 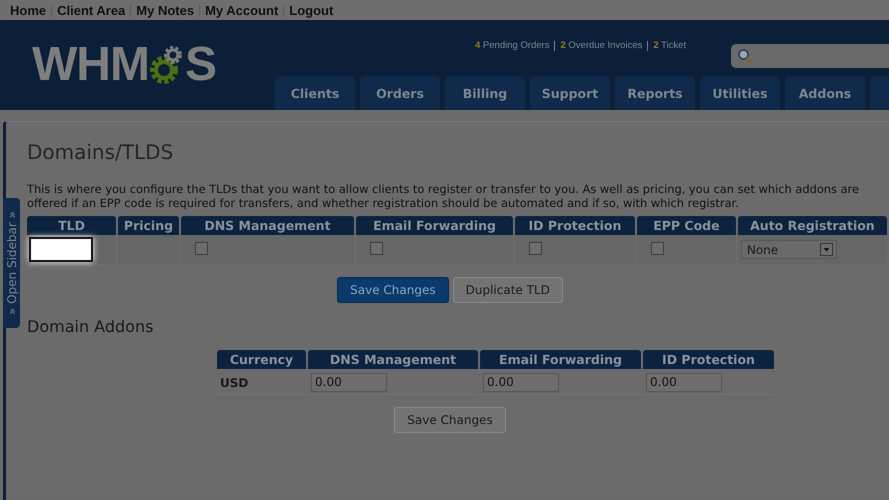 I want to click on nav-tab: Utilities, so click(x=740, y=93).